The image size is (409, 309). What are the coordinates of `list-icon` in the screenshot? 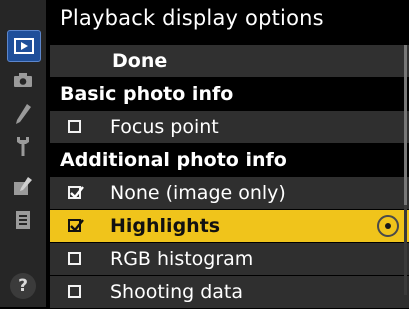 It's located at (23, 220).